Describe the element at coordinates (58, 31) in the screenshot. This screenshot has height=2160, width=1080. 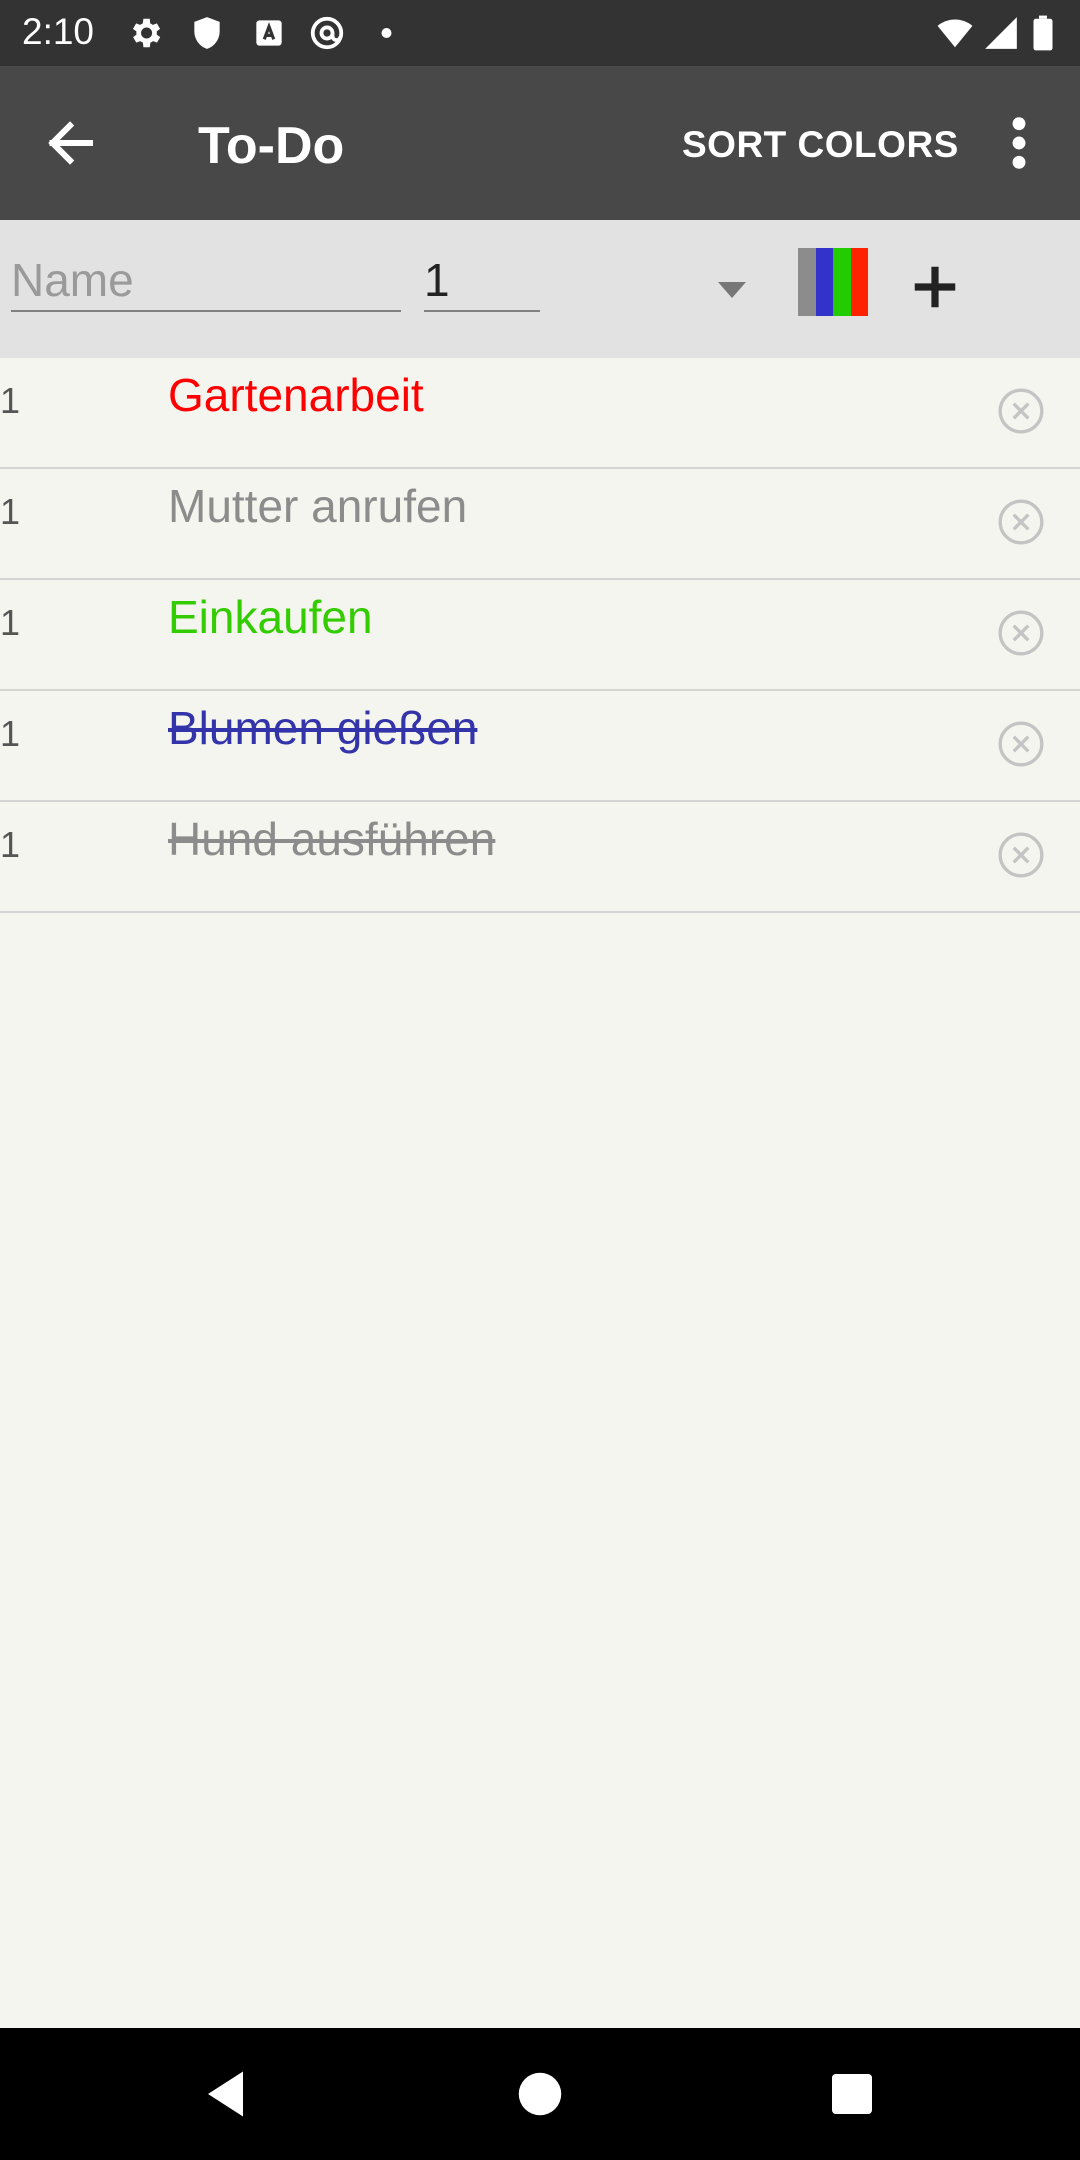
I see `status-time: 2:10` at that location.